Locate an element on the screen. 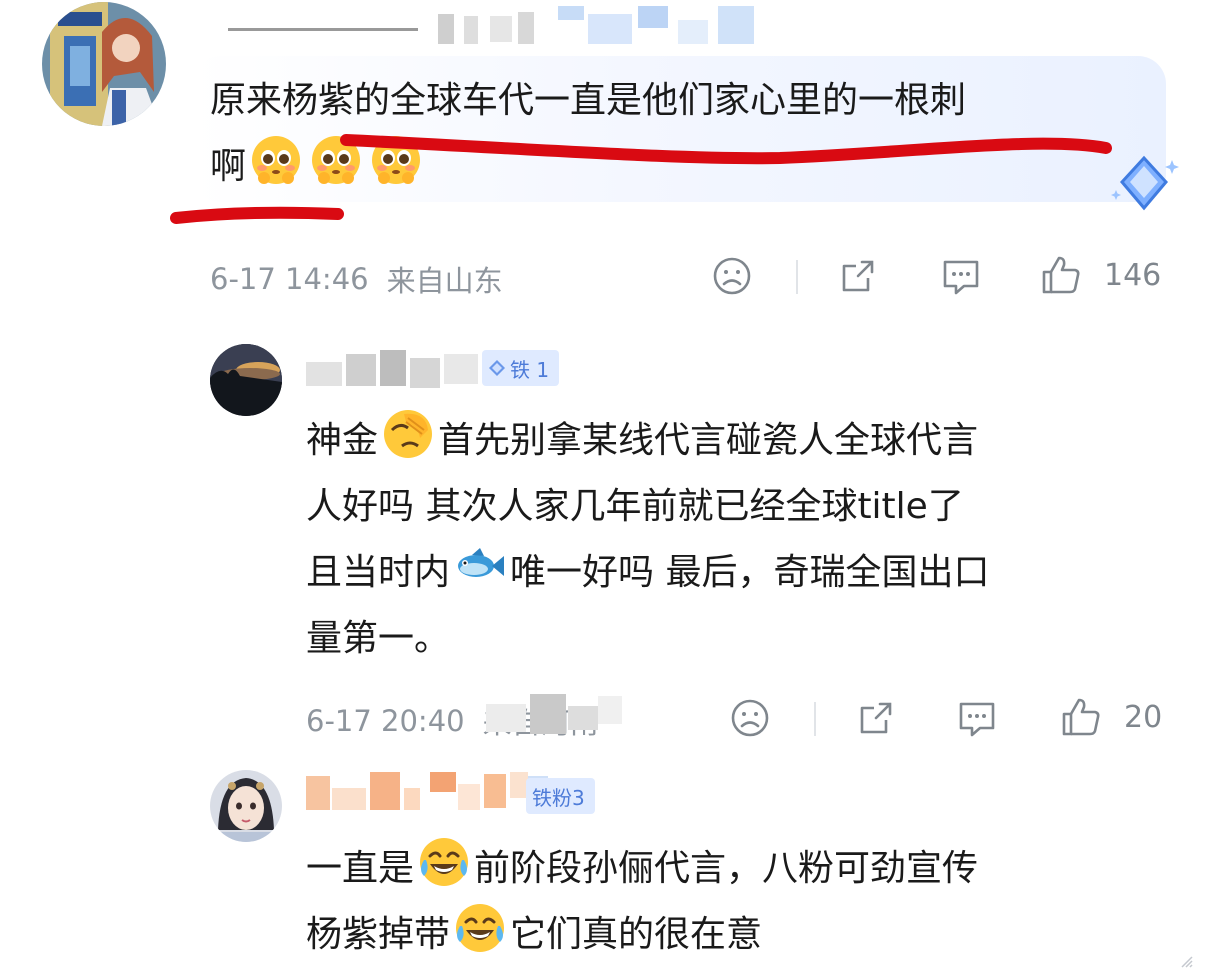  fan-level-badge: 铁粉3 is located at coordinates (560, 796).